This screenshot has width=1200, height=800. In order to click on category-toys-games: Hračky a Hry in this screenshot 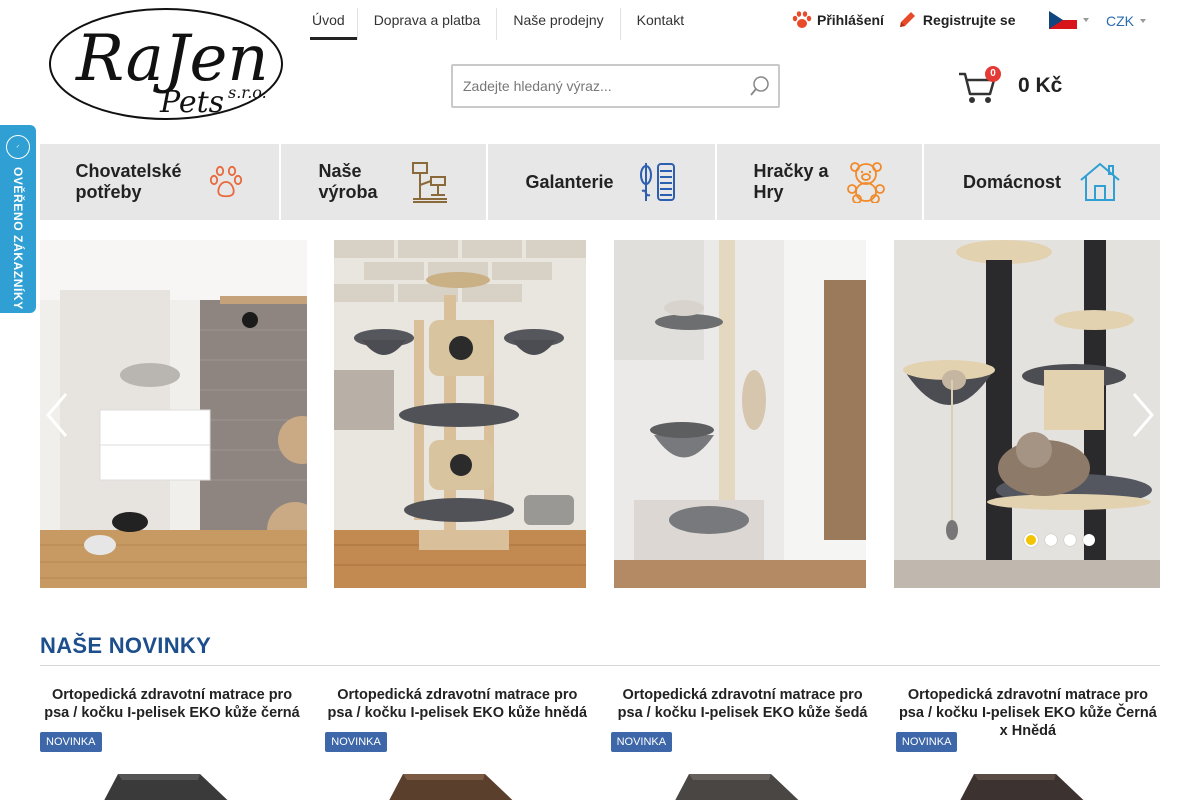, I will do `click(819, 182)`.